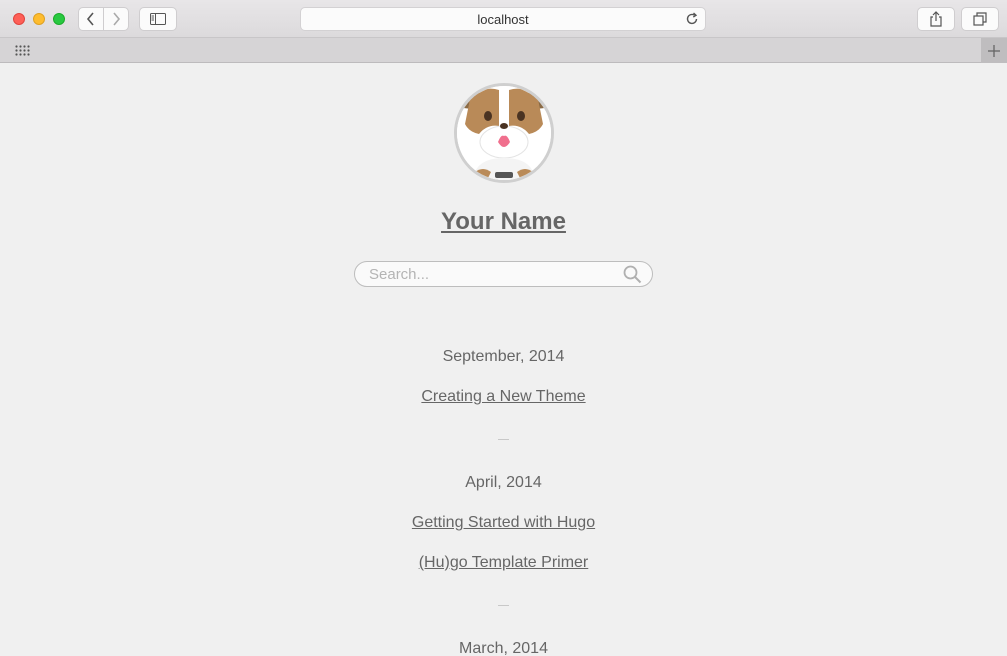 The width and height of the screenshot is (1007, 656). I want to click on tabs-overview-icon, so click(980, 19).